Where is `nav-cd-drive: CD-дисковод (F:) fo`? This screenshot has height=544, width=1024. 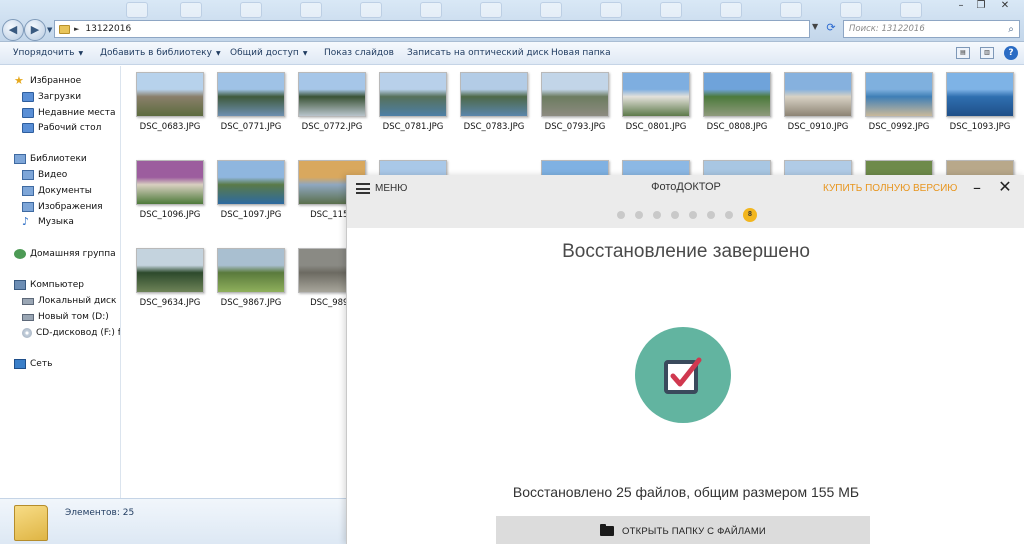 nav-cd-drive: CD-дисковод (F:) fo is located at coordinates (71, 333).